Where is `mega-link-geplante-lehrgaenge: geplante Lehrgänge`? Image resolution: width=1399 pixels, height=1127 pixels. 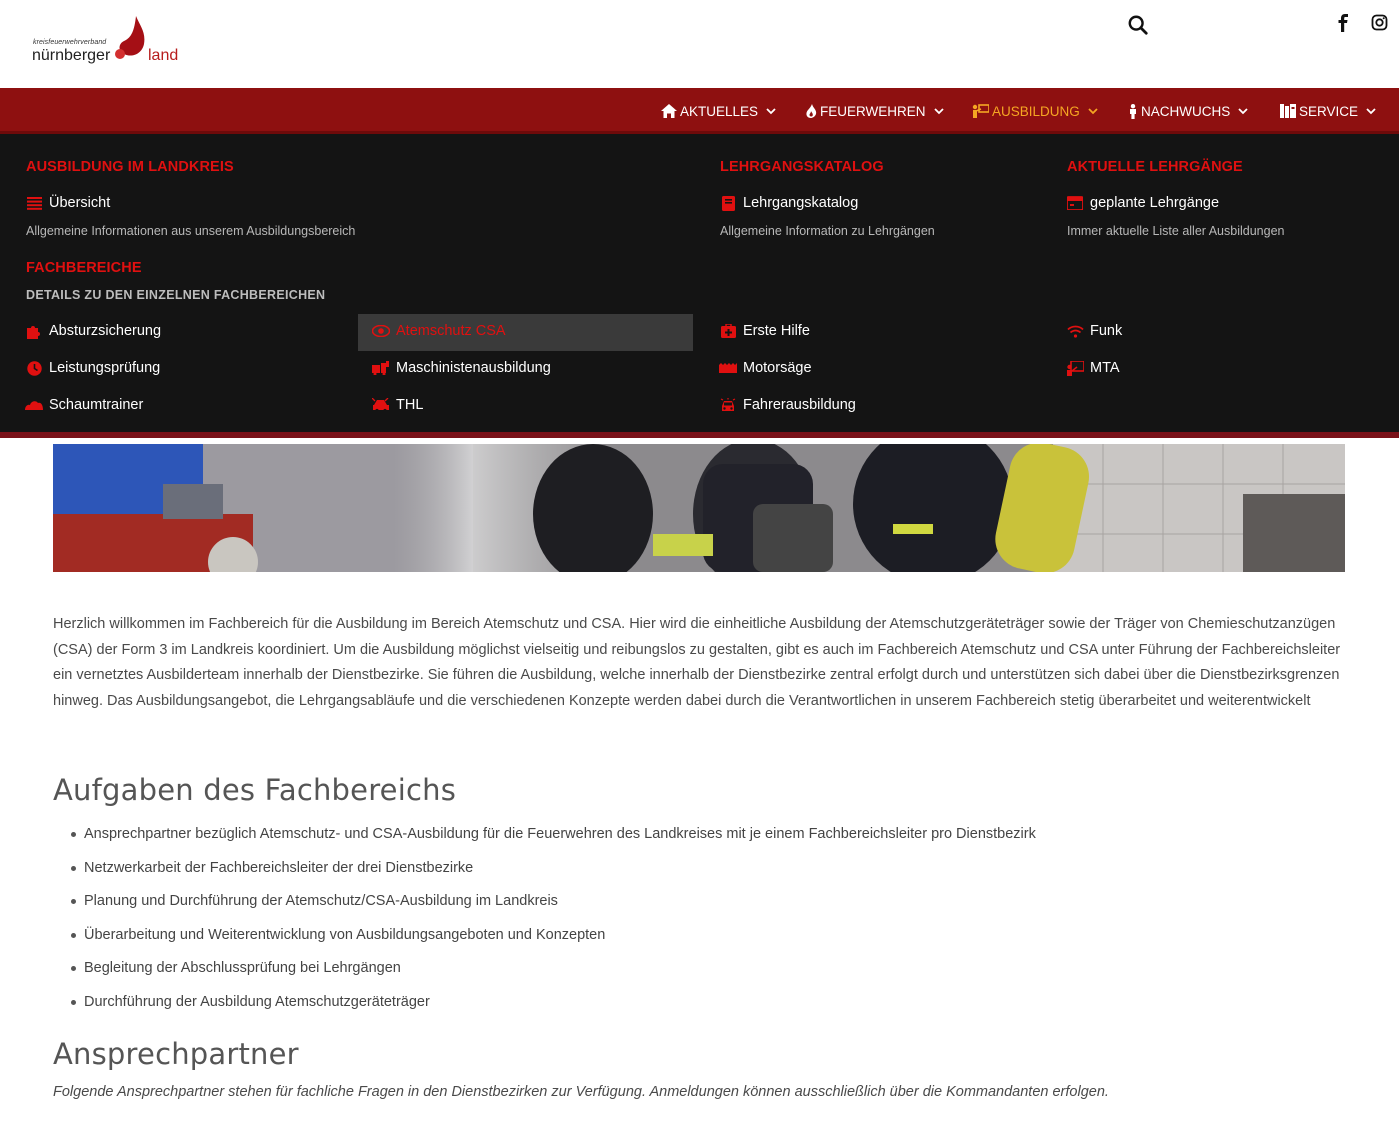
mega-link-geplante-lehrgaenge: geplante Lehrgänge is located at coordinates (1142, 203).